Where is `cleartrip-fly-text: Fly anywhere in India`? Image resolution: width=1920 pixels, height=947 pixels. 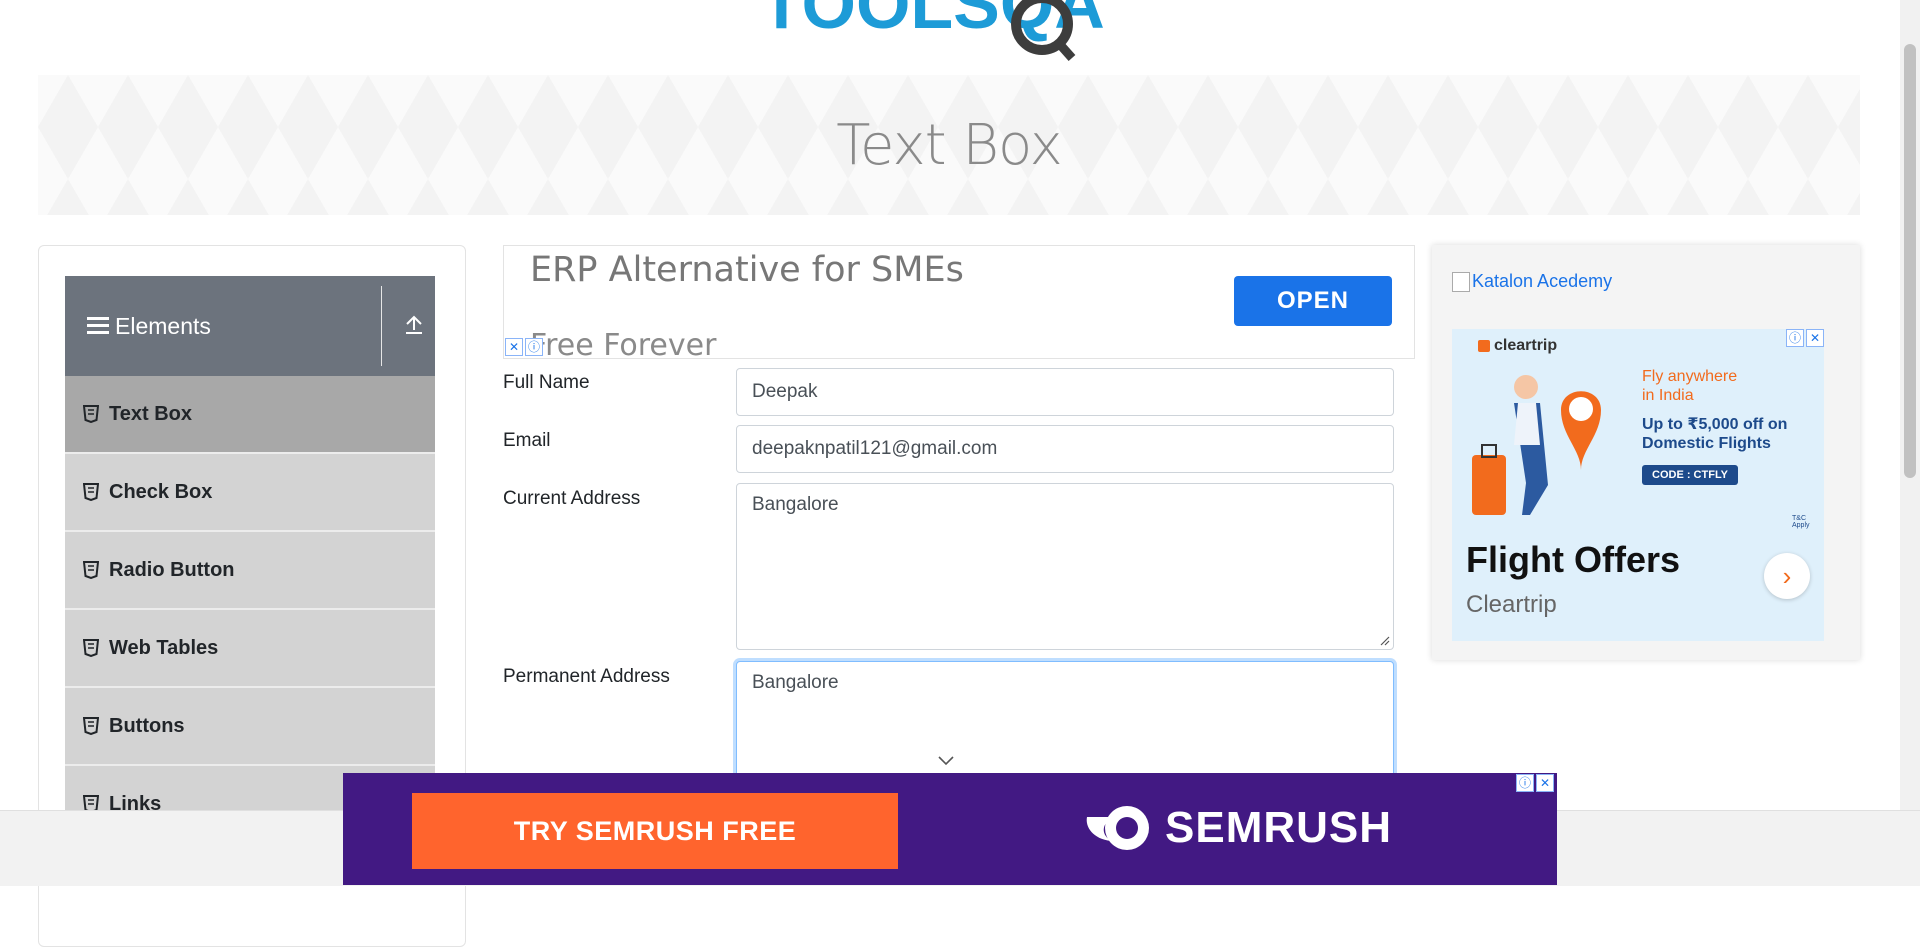
cleartrip-fly-text: Fly anywhere in India is located at coordinates (1690, 386).